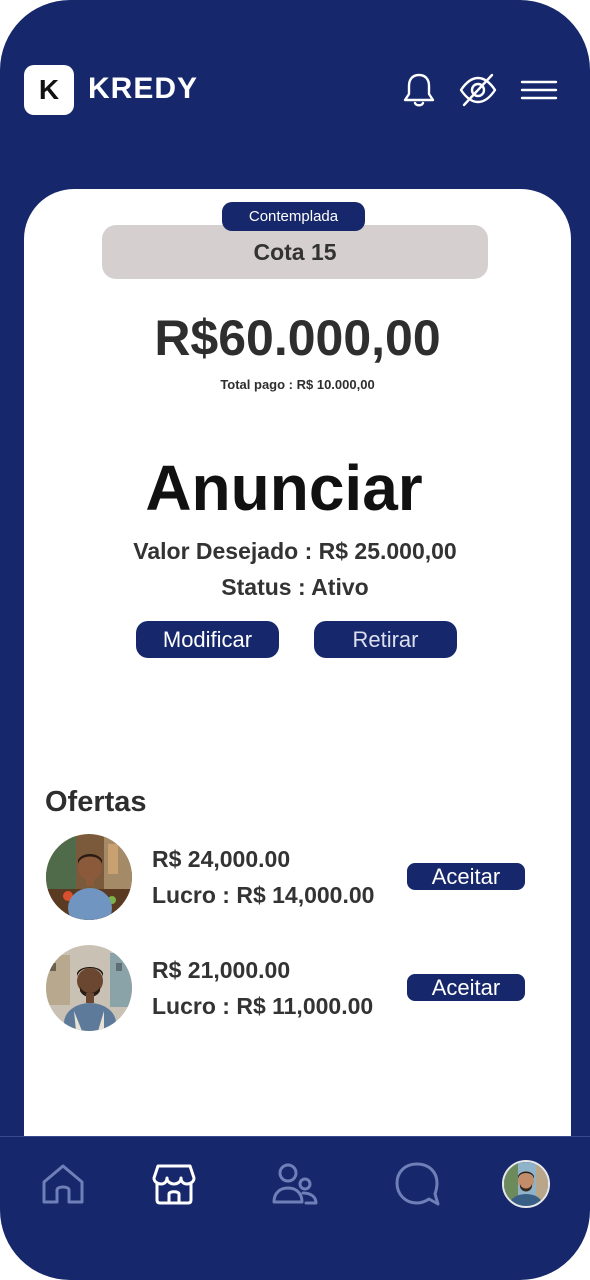 The image size is (590, 1280). Describe the element at coordinates (419, 90) in the screenshot. I see `bell-icon` at that location.